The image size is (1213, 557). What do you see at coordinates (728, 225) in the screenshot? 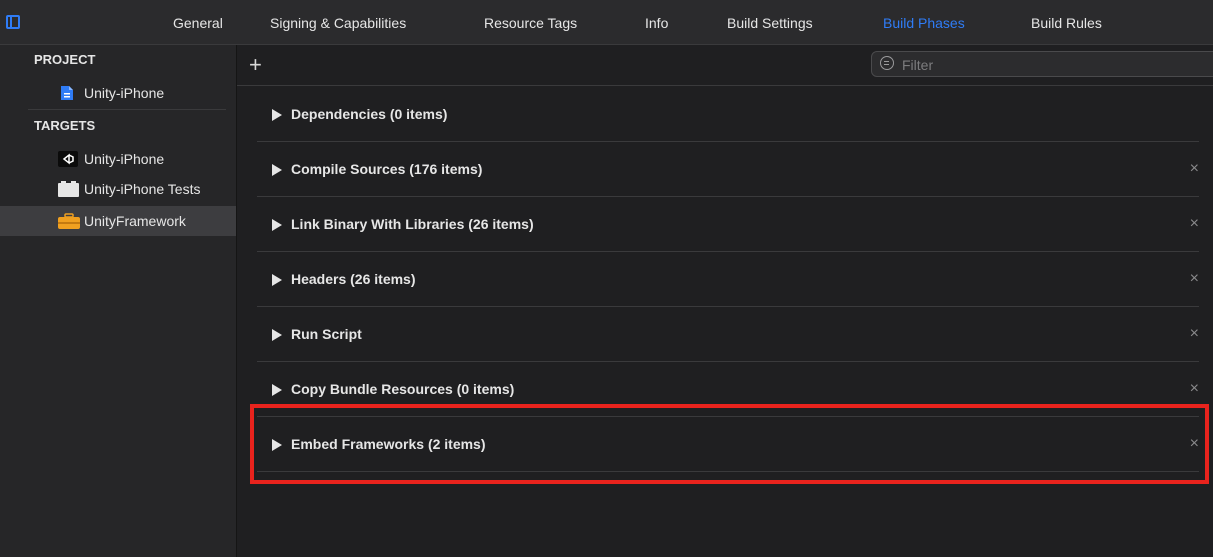
I see `build-phase-link-binary: Link Binary With Libraries (26 items) ×` at bounding box center [728, 225].